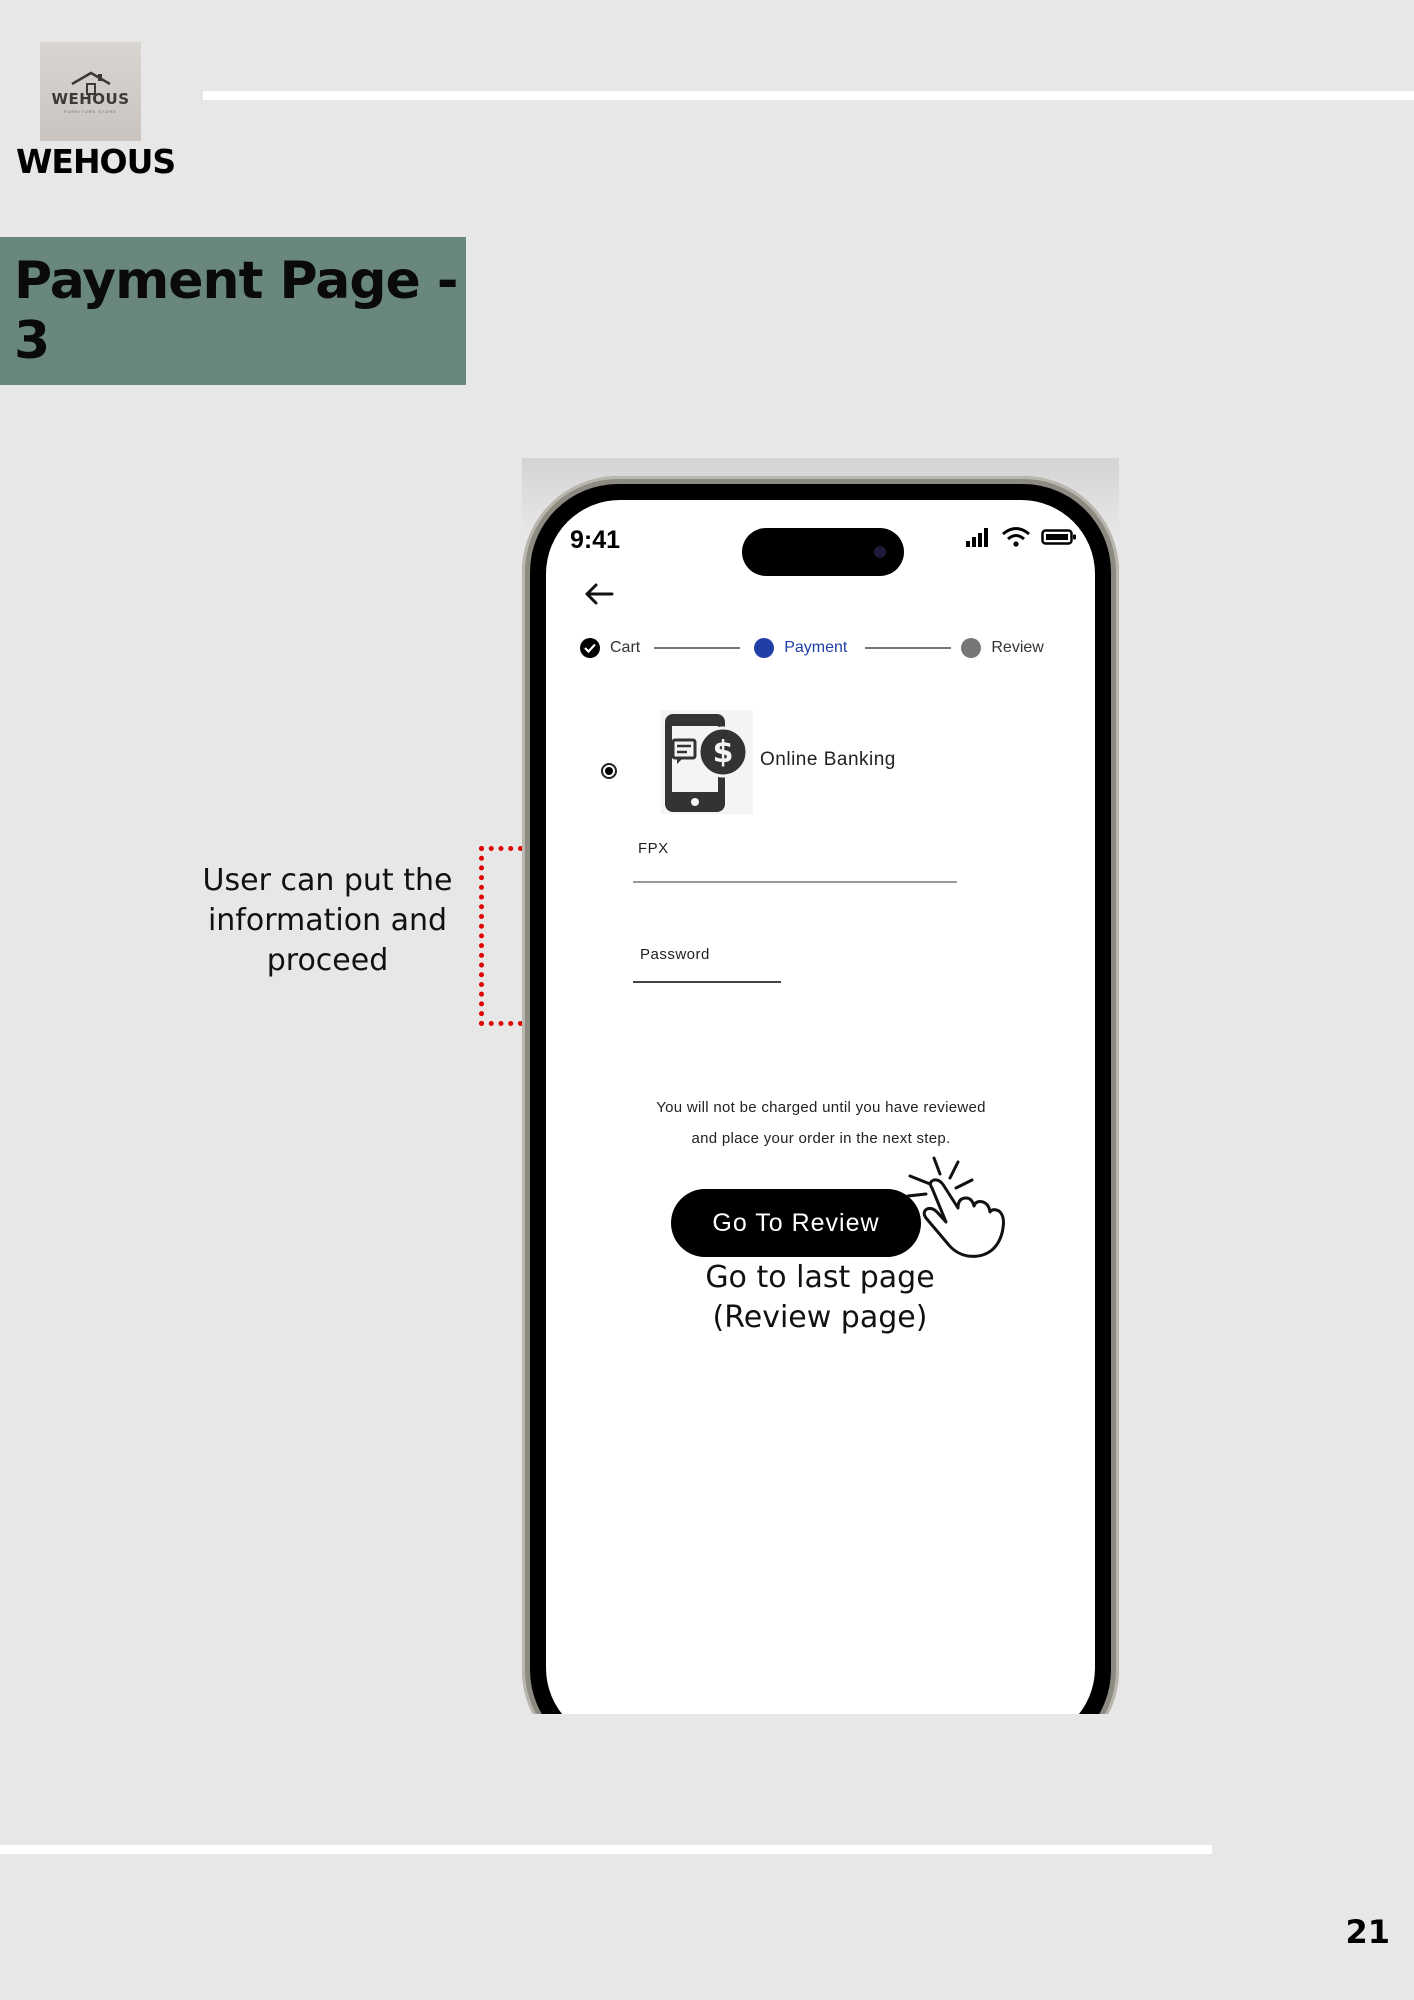 This screenshot has width=1414, height=2000. Describe the element at coordinates (1016, 537) in the screenshot. I see `wifi-icon` at that location.